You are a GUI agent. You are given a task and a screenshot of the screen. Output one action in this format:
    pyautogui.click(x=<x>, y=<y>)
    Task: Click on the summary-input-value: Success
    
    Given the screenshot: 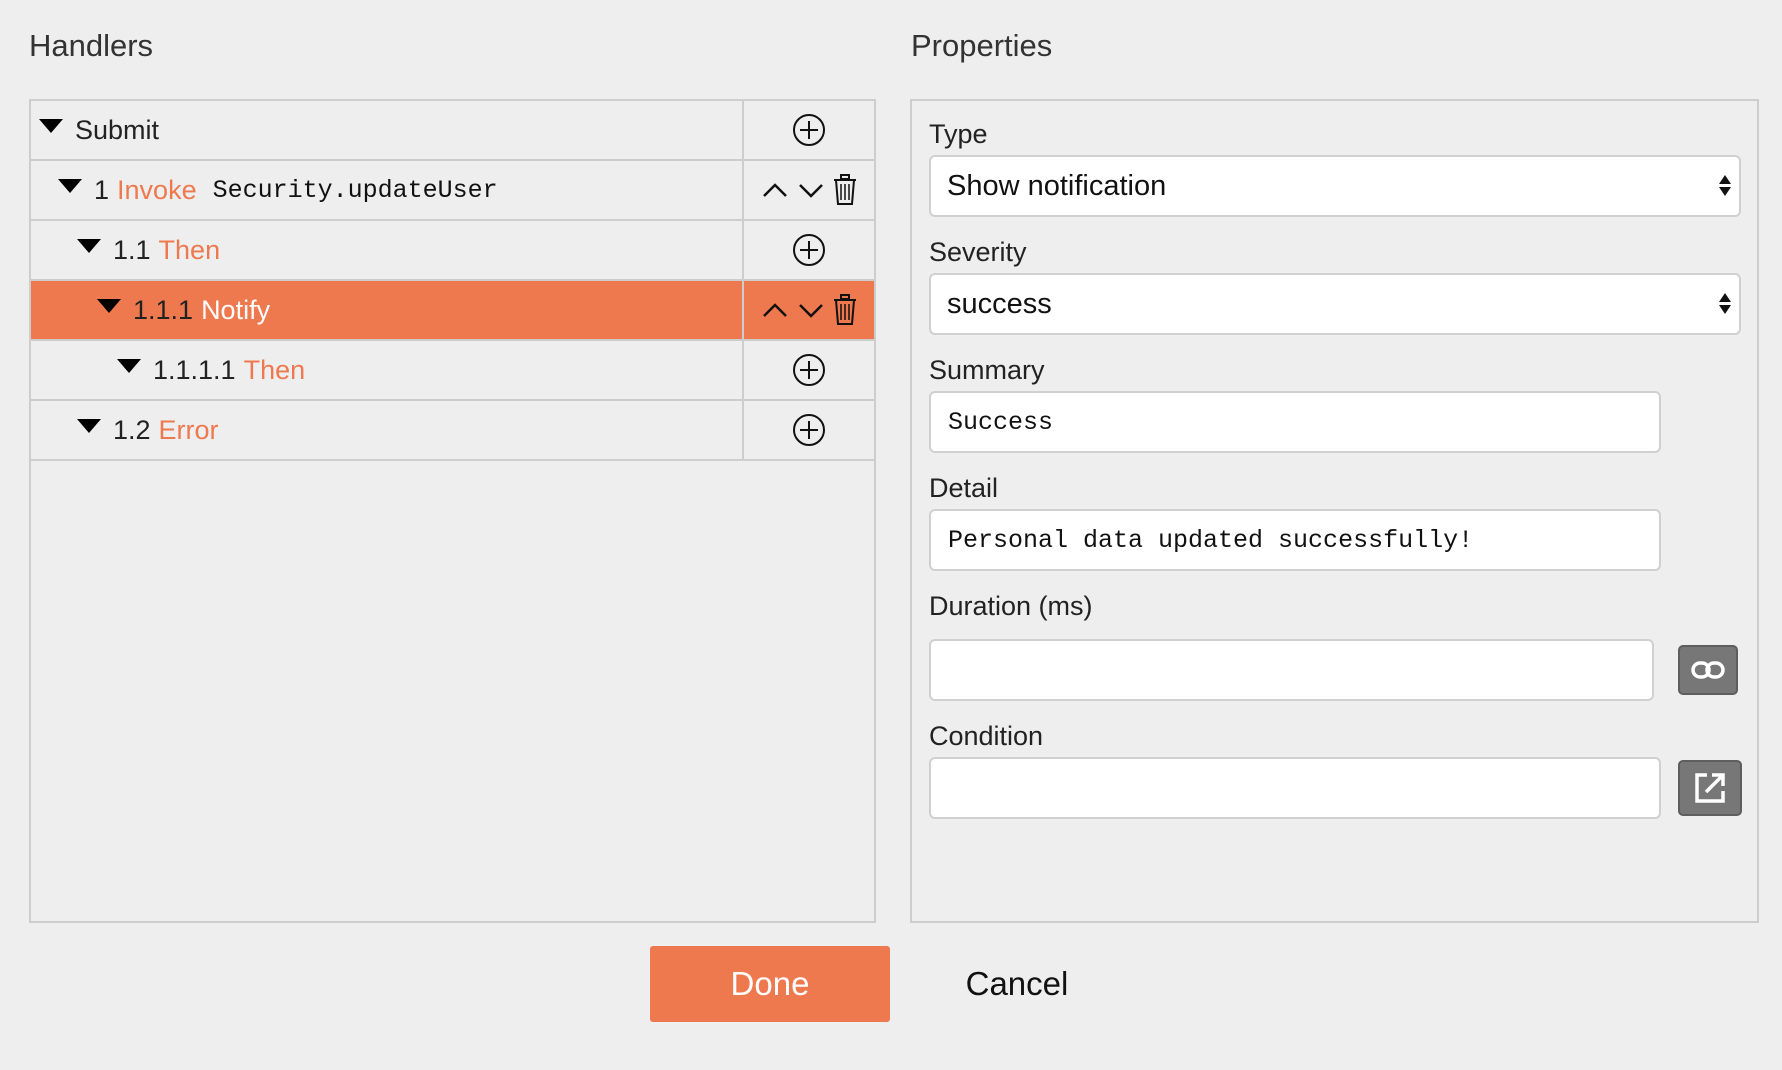 What is the action you would take?
    pyautogui.click(x=1001, y=422)
    